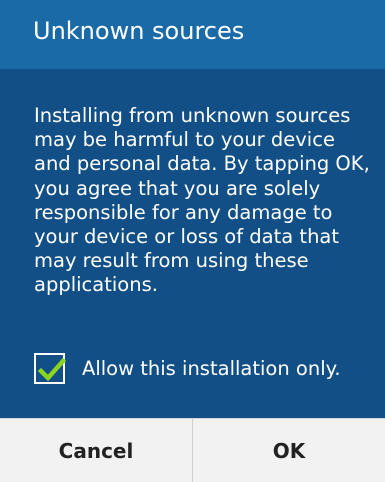 This screenshot has height=482, width=385. I want to click on allow-installation-option: Allow this installation only., so click(187, 368).